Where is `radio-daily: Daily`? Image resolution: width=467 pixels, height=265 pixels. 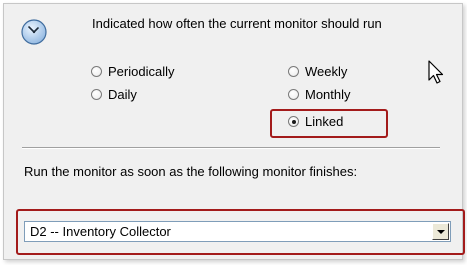
radio-daily: Daily is located at coordinates (114, 94).